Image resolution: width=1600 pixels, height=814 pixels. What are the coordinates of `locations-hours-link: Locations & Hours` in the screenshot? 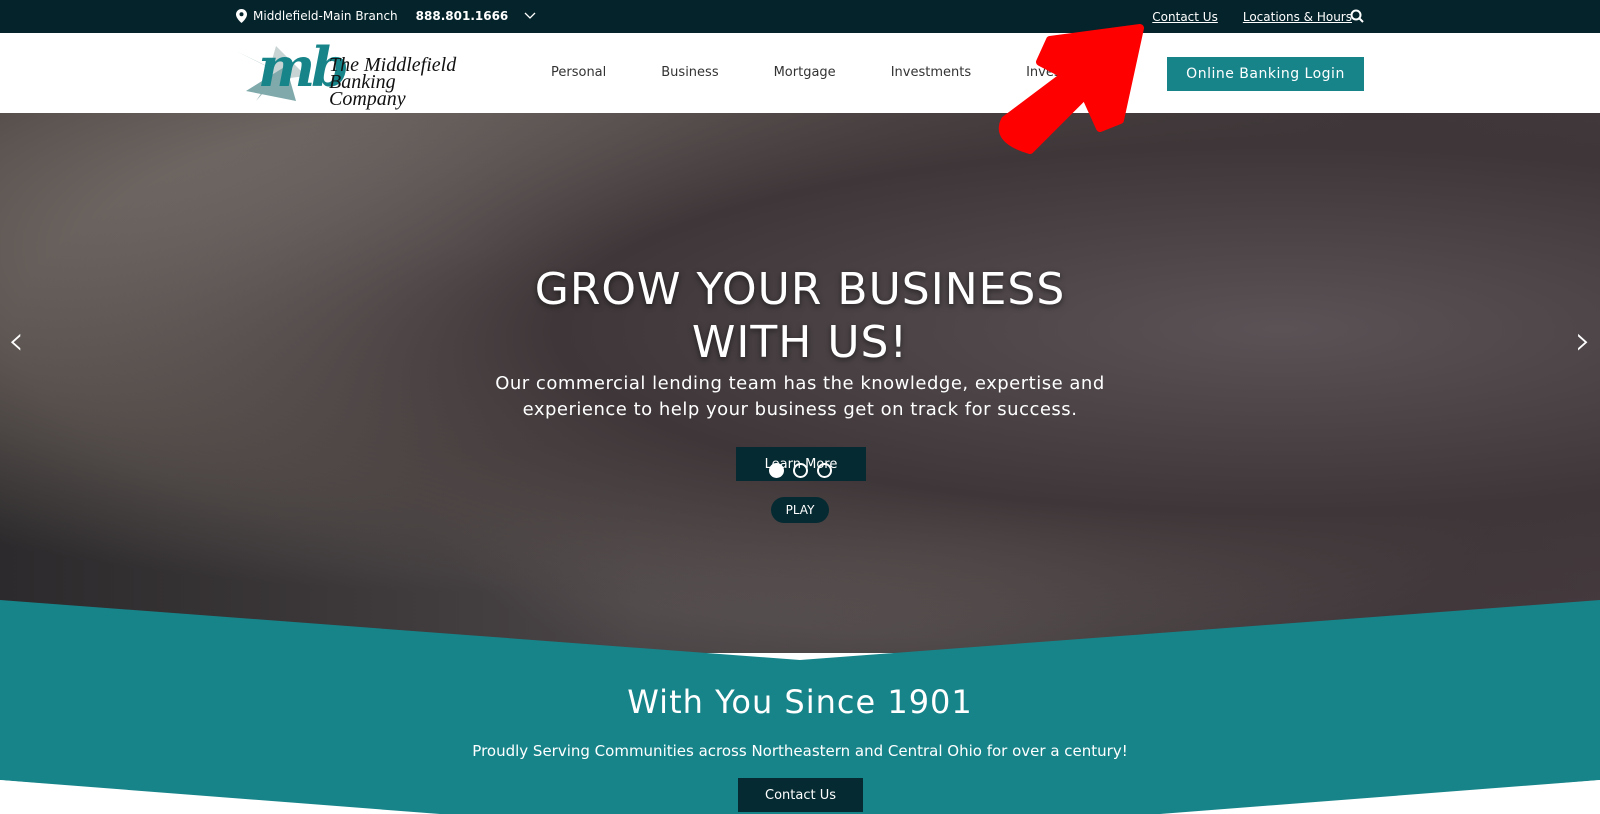 It's located at (1297, 17).